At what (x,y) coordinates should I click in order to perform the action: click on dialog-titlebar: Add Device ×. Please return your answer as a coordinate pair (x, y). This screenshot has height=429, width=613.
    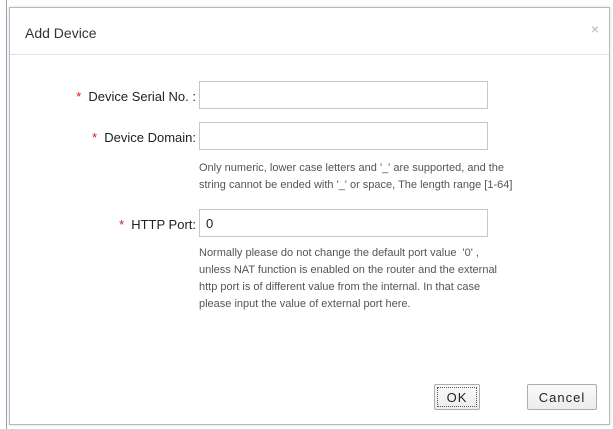
    Looking at the image, I should click on (309, 31).